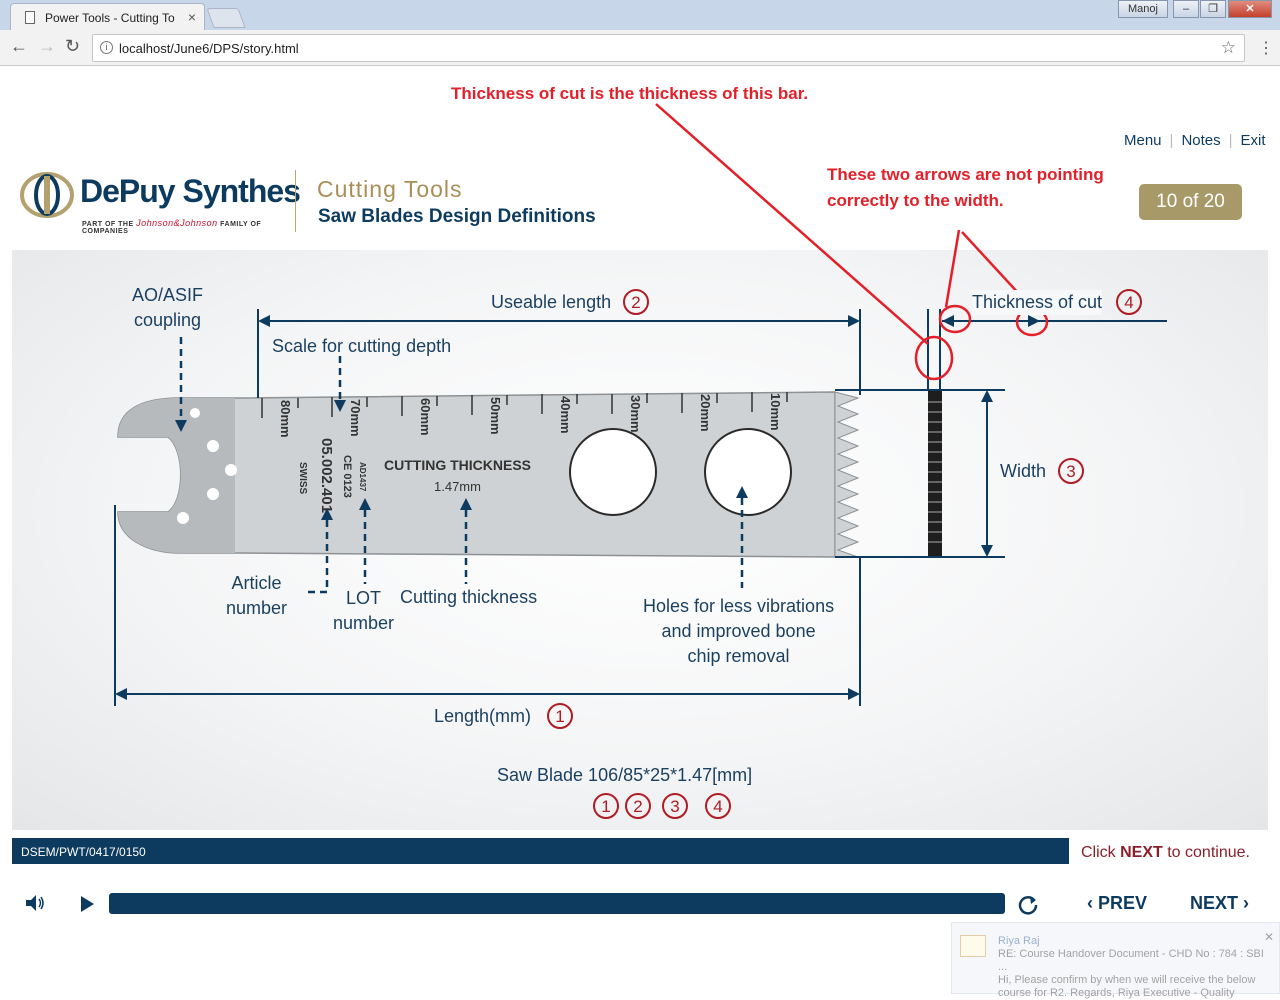 The image size is (1280, 1000). Describe the element at coordinates (347, 476) in the screenshot. I see `blade-engraving-ce: CE 0123` at that location.